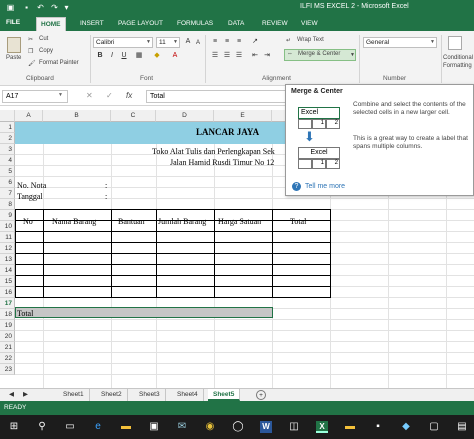 The width and height of the screenshot is (474, 439). What do you see at coordinates (7, 160) in the screenshot?
I see `row-header: 4` at bounding box center [7, 160].